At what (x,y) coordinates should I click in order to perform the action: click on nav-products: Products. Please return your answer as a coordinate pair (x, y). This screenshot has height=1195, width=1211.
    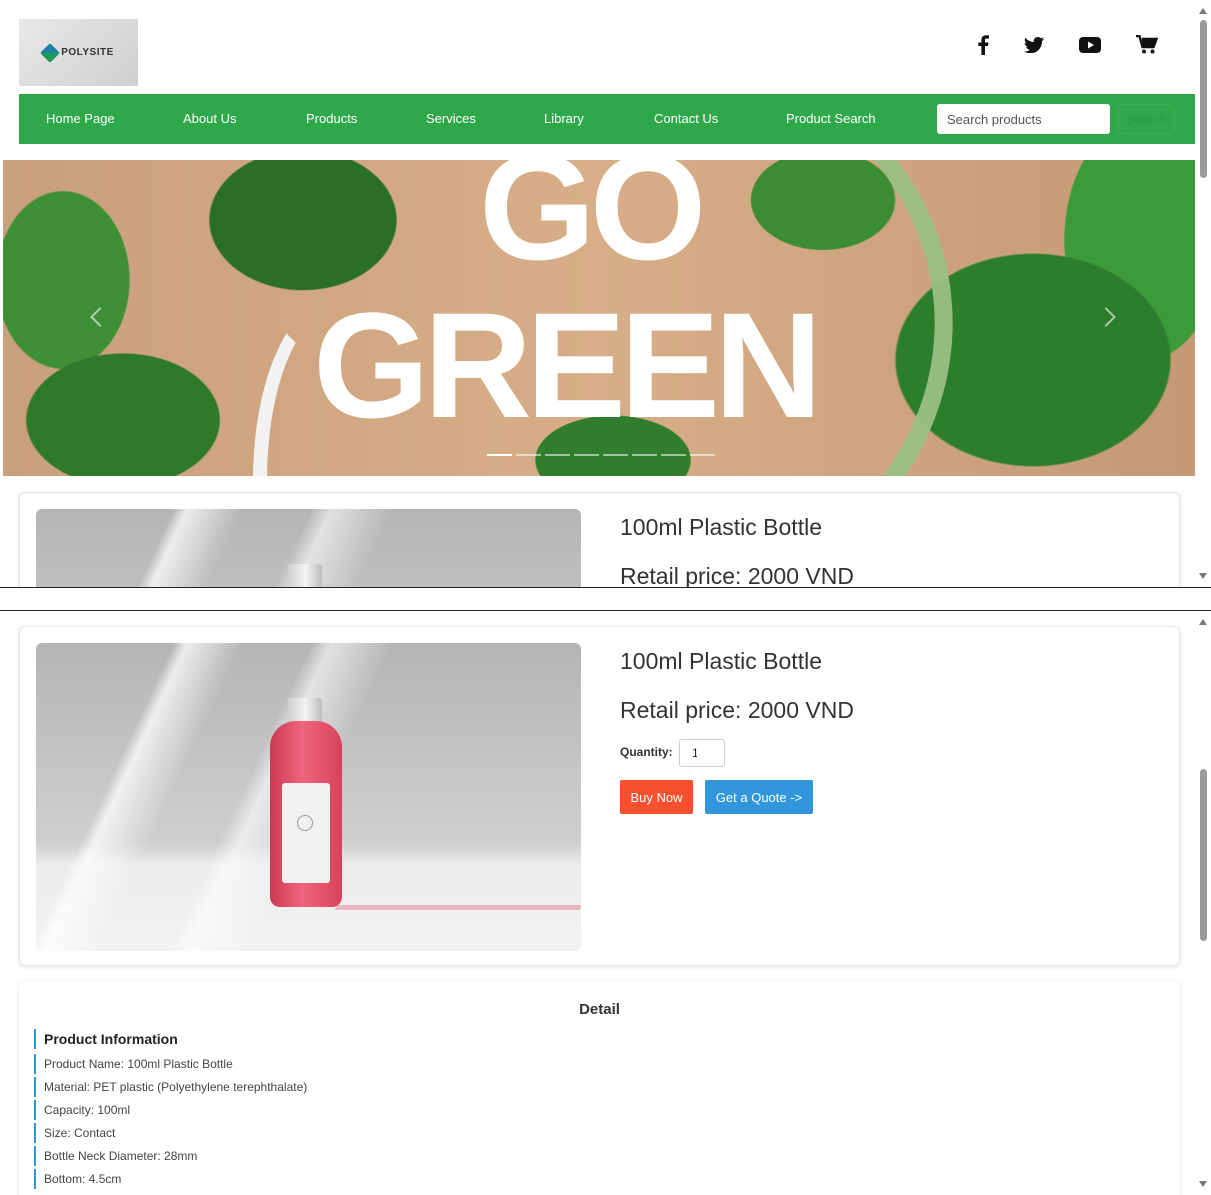
    Looking at the image, I should click on (331, 118).